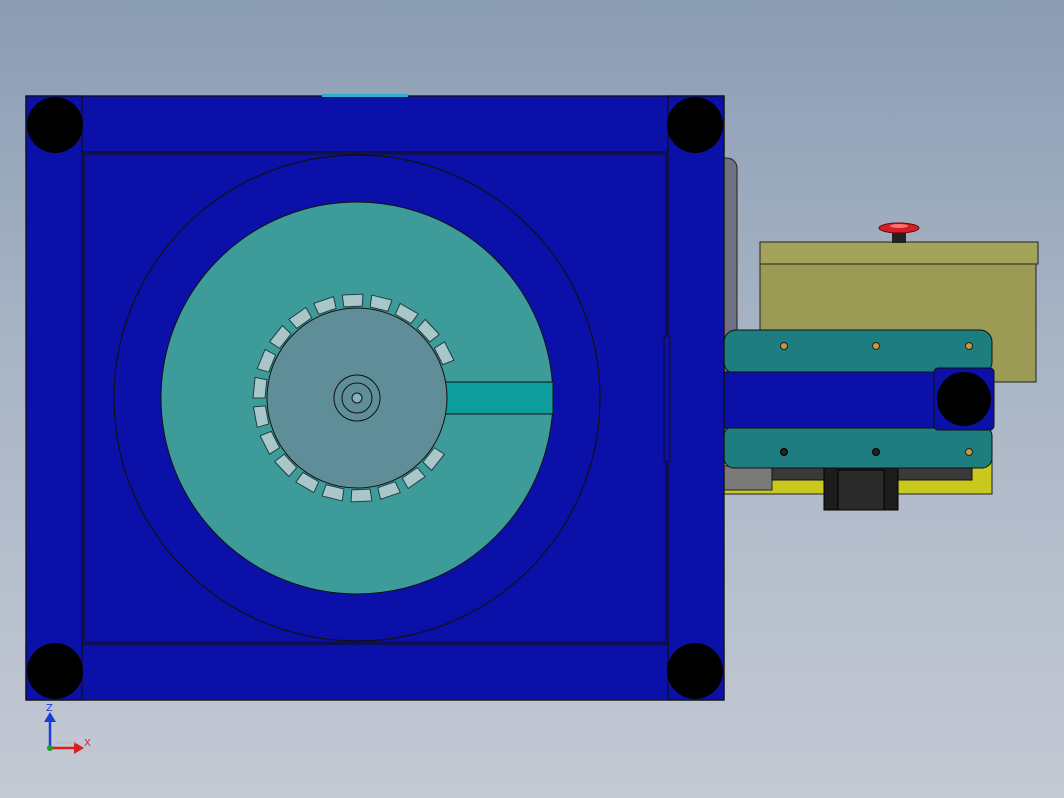 Image resolution: width=1064 pixels, height=798 pixels. Describe the element at coordinates (375, 672) in the screenshot. I see `frame-bottom-bar` at that location.